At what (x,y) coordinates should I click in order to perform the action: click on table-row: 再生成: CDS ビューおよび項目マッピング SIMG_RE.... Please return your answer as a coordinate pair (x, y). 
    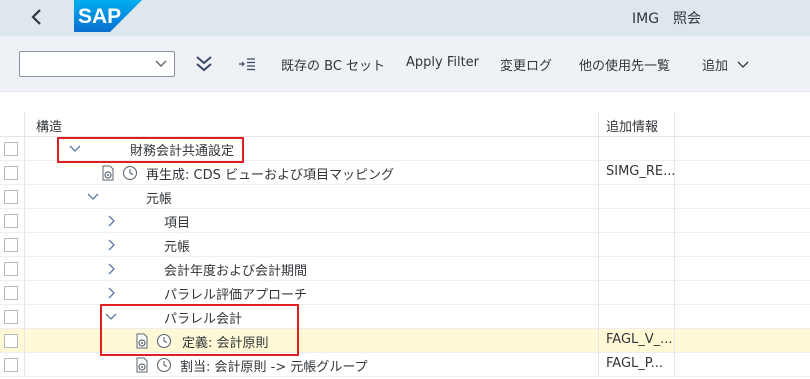
    Looking at the image, I should click on (405, 173).